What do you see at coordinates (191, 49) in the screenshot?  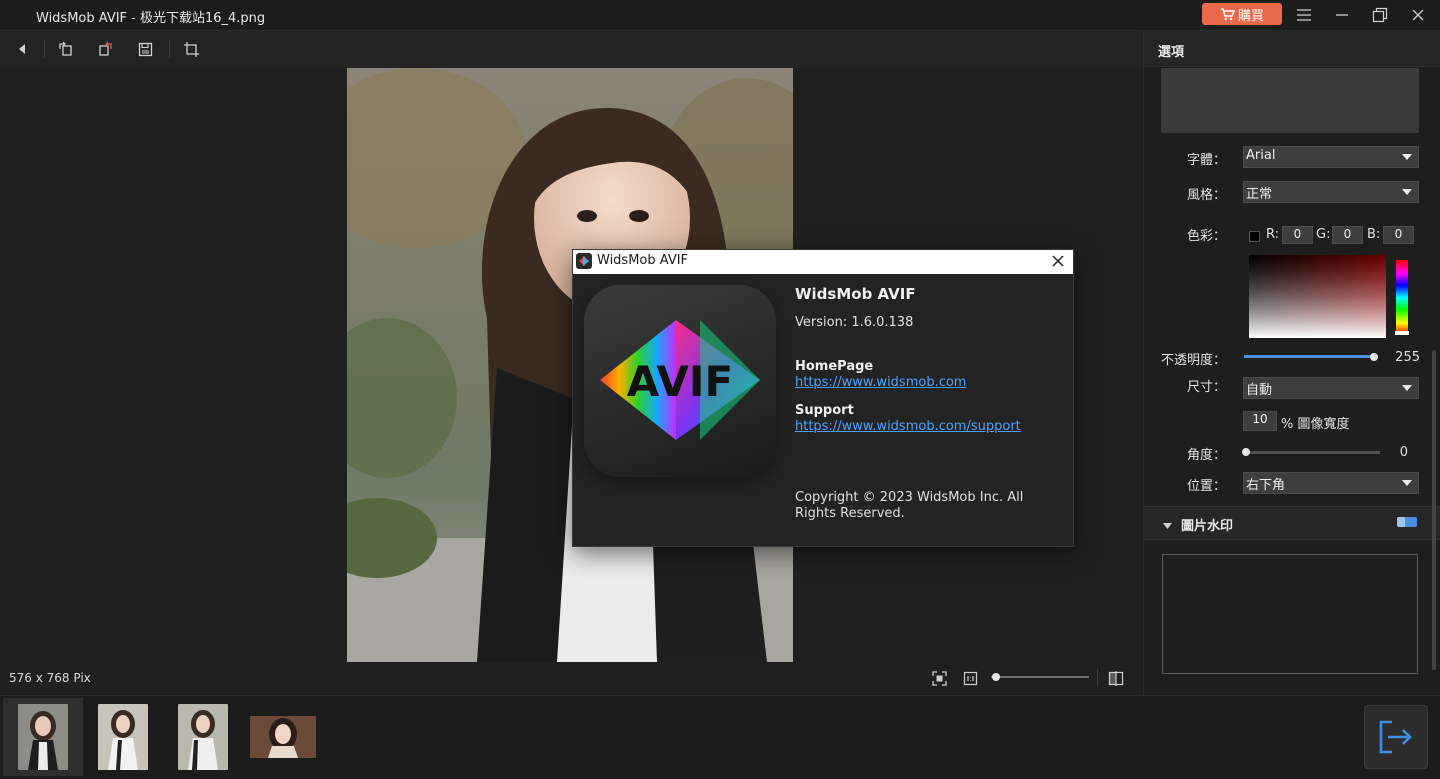 I see `crop-icon` at bounding box center [191, 49].